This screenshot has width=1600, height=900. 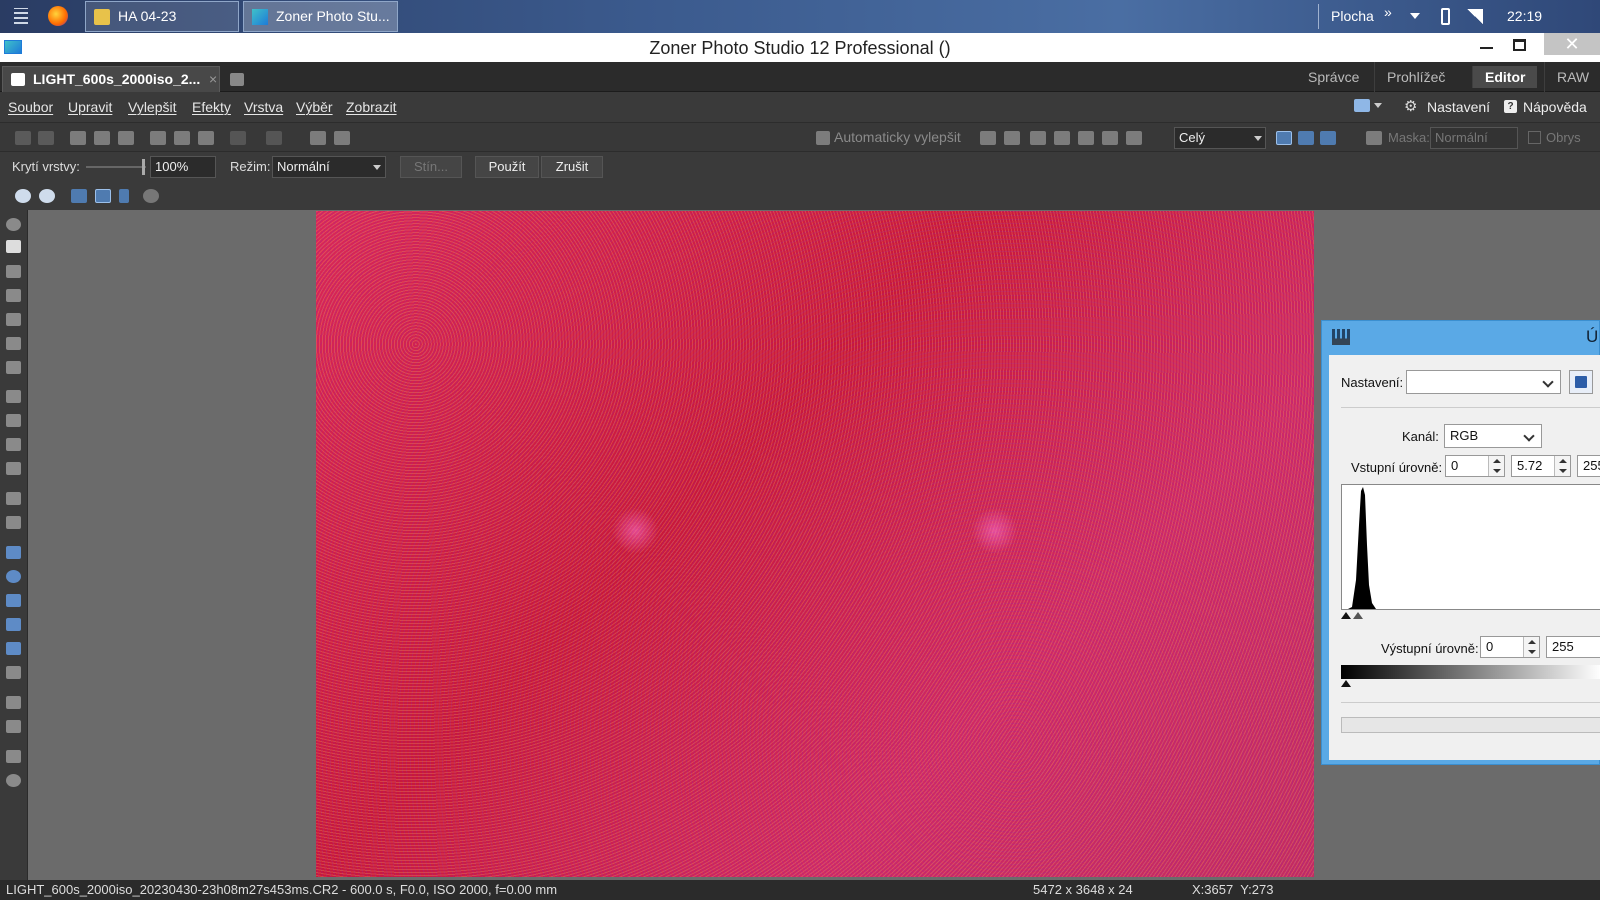 I want to click on zoom-out-icon, so click(x=47, y=196).